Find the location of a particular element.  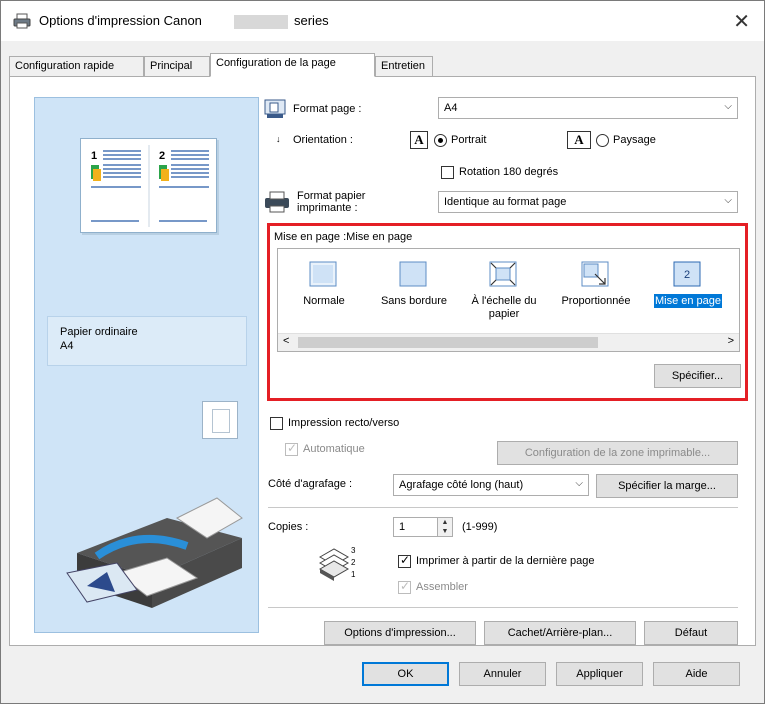

page-size-label: Format page : is located at coordinates (327, 109).